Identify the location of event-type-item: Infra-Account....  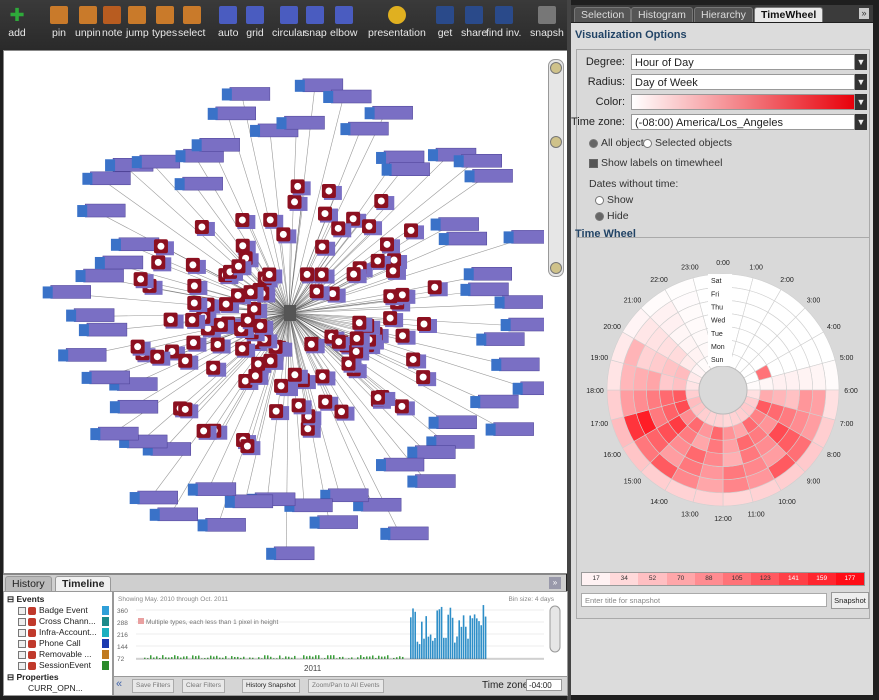
(58, 632).